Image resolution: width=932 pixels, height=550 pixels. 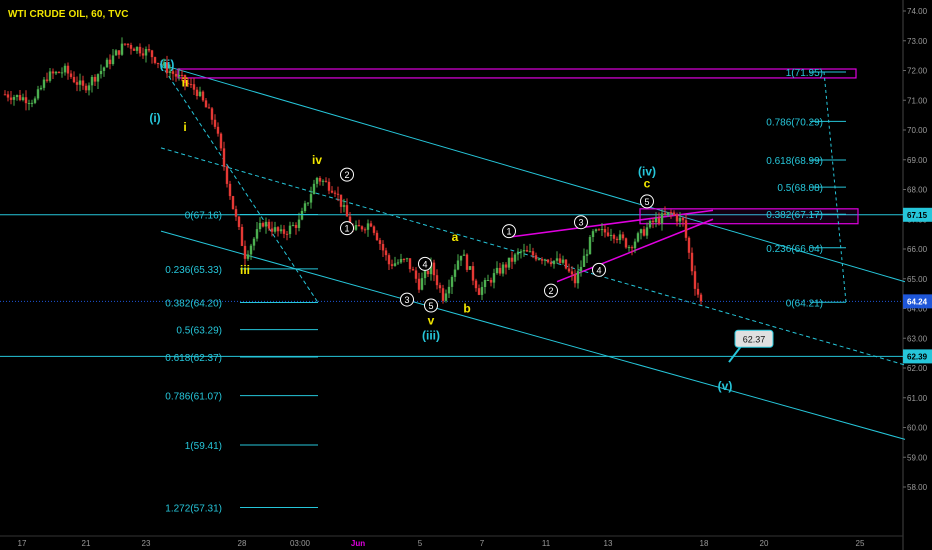 I want to click on fib-right-level-label: 0(64.21), so click(x=804, y=303).